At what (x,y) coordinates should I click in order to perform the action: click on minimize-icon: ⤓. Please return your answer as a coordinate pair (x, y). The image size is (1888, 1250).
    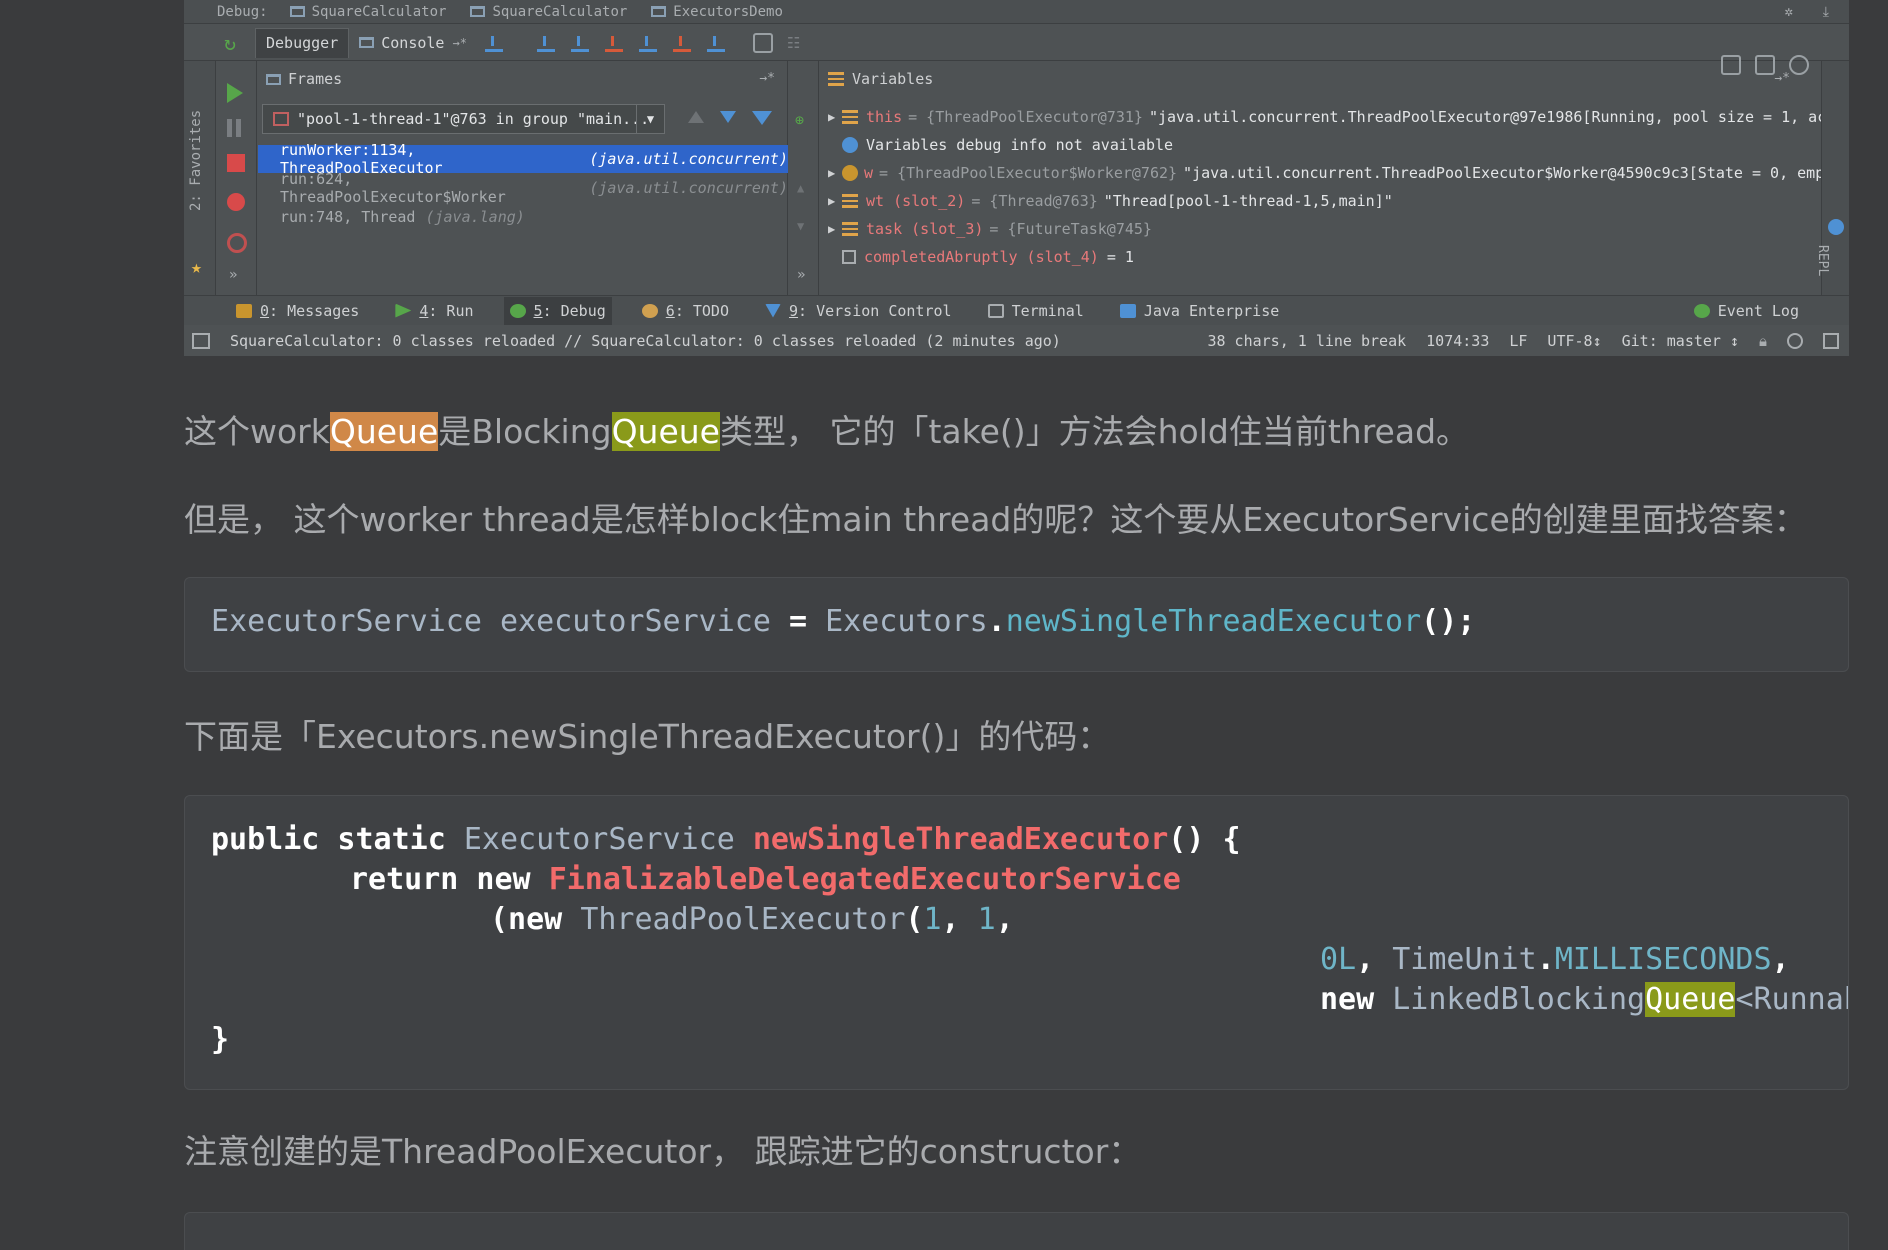
    Looking at the image, I should click on (1826, 12).